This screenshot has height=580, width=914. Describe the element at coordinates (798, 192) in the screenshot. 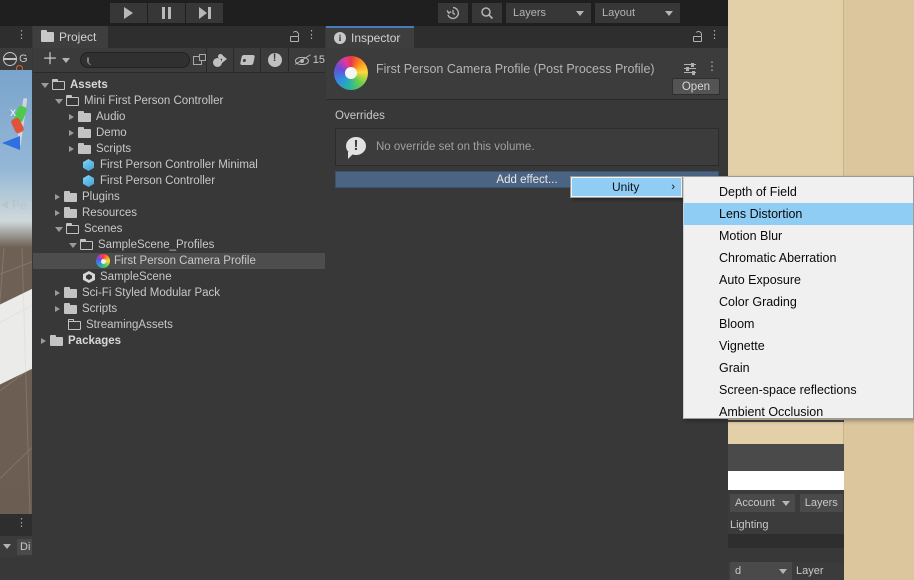

I see `menu-item-effect: Depth of Field` at that location.